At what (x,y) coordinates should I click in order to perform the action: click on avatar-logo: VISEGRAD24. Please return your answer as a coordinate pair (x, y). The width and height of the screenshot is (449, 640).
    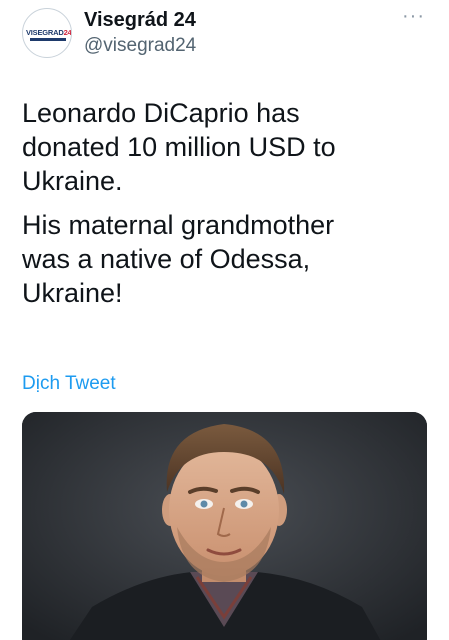
    Looking at the image, I should click on (49, 35).